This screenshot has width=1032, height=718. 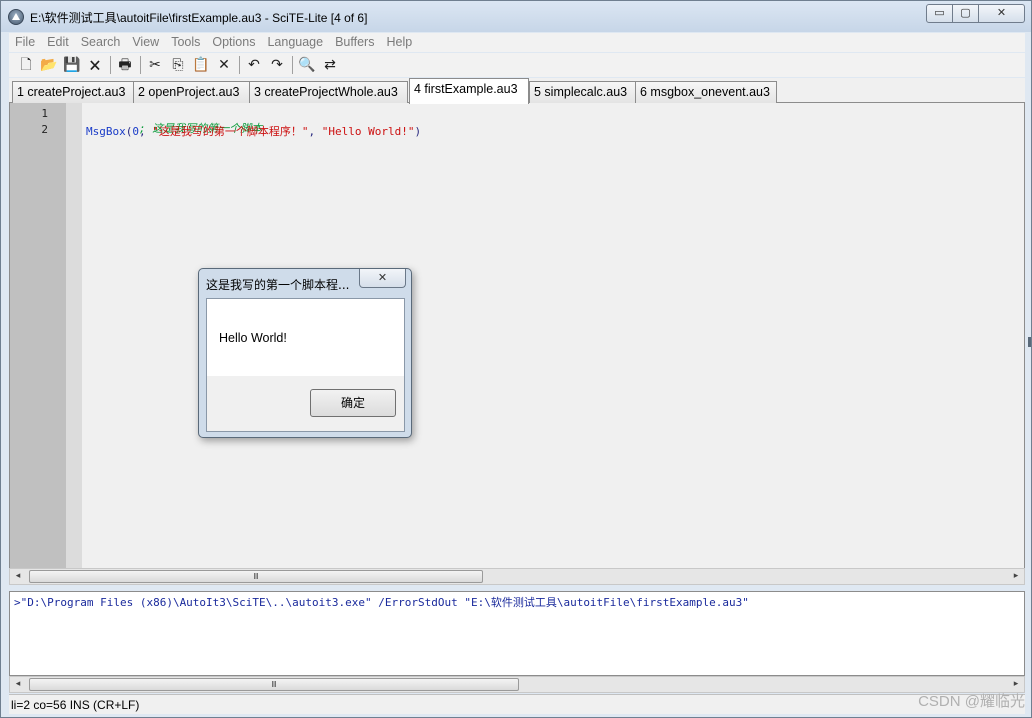 I want to click on tab-firstexample: 4 firstExample.au3, so click(x=469, y=91).